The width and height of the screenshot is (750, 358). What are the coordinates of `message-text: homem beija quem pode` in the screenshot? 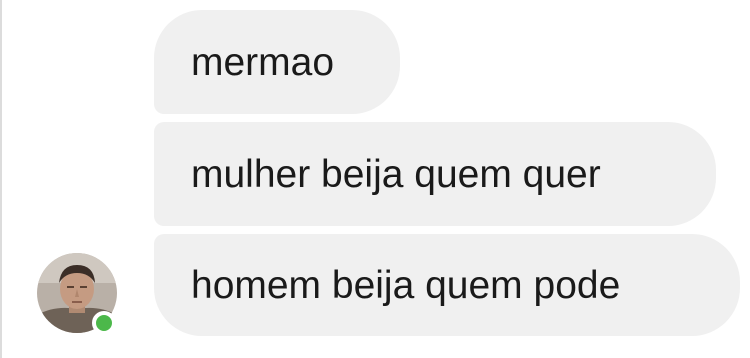 It's located at (406, 285).